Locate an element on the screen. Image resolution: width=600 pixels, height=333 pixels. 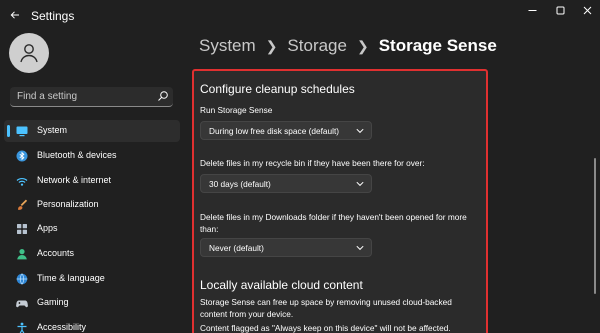
active-indicator is located at coordinates (8, 131).